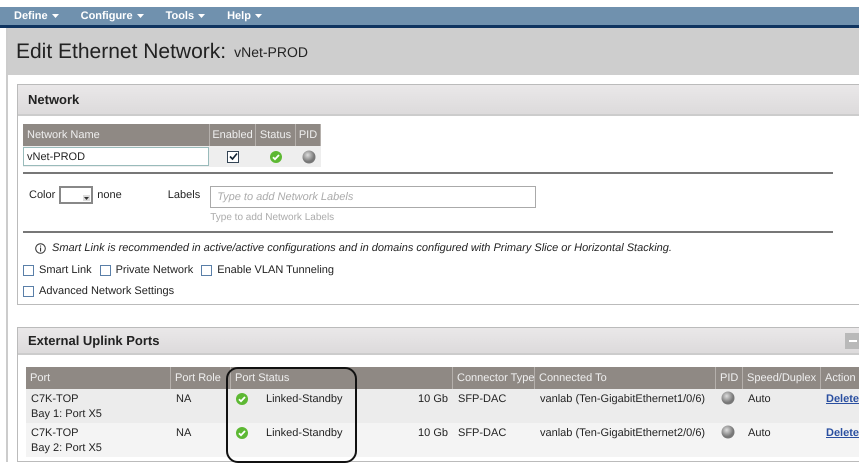 This screenshot has width=859, height=470. What do you see at coordinates (86, 198) in the screenshot?
I see `dropdown-arrow-icon` at bounding box center [86, 198].